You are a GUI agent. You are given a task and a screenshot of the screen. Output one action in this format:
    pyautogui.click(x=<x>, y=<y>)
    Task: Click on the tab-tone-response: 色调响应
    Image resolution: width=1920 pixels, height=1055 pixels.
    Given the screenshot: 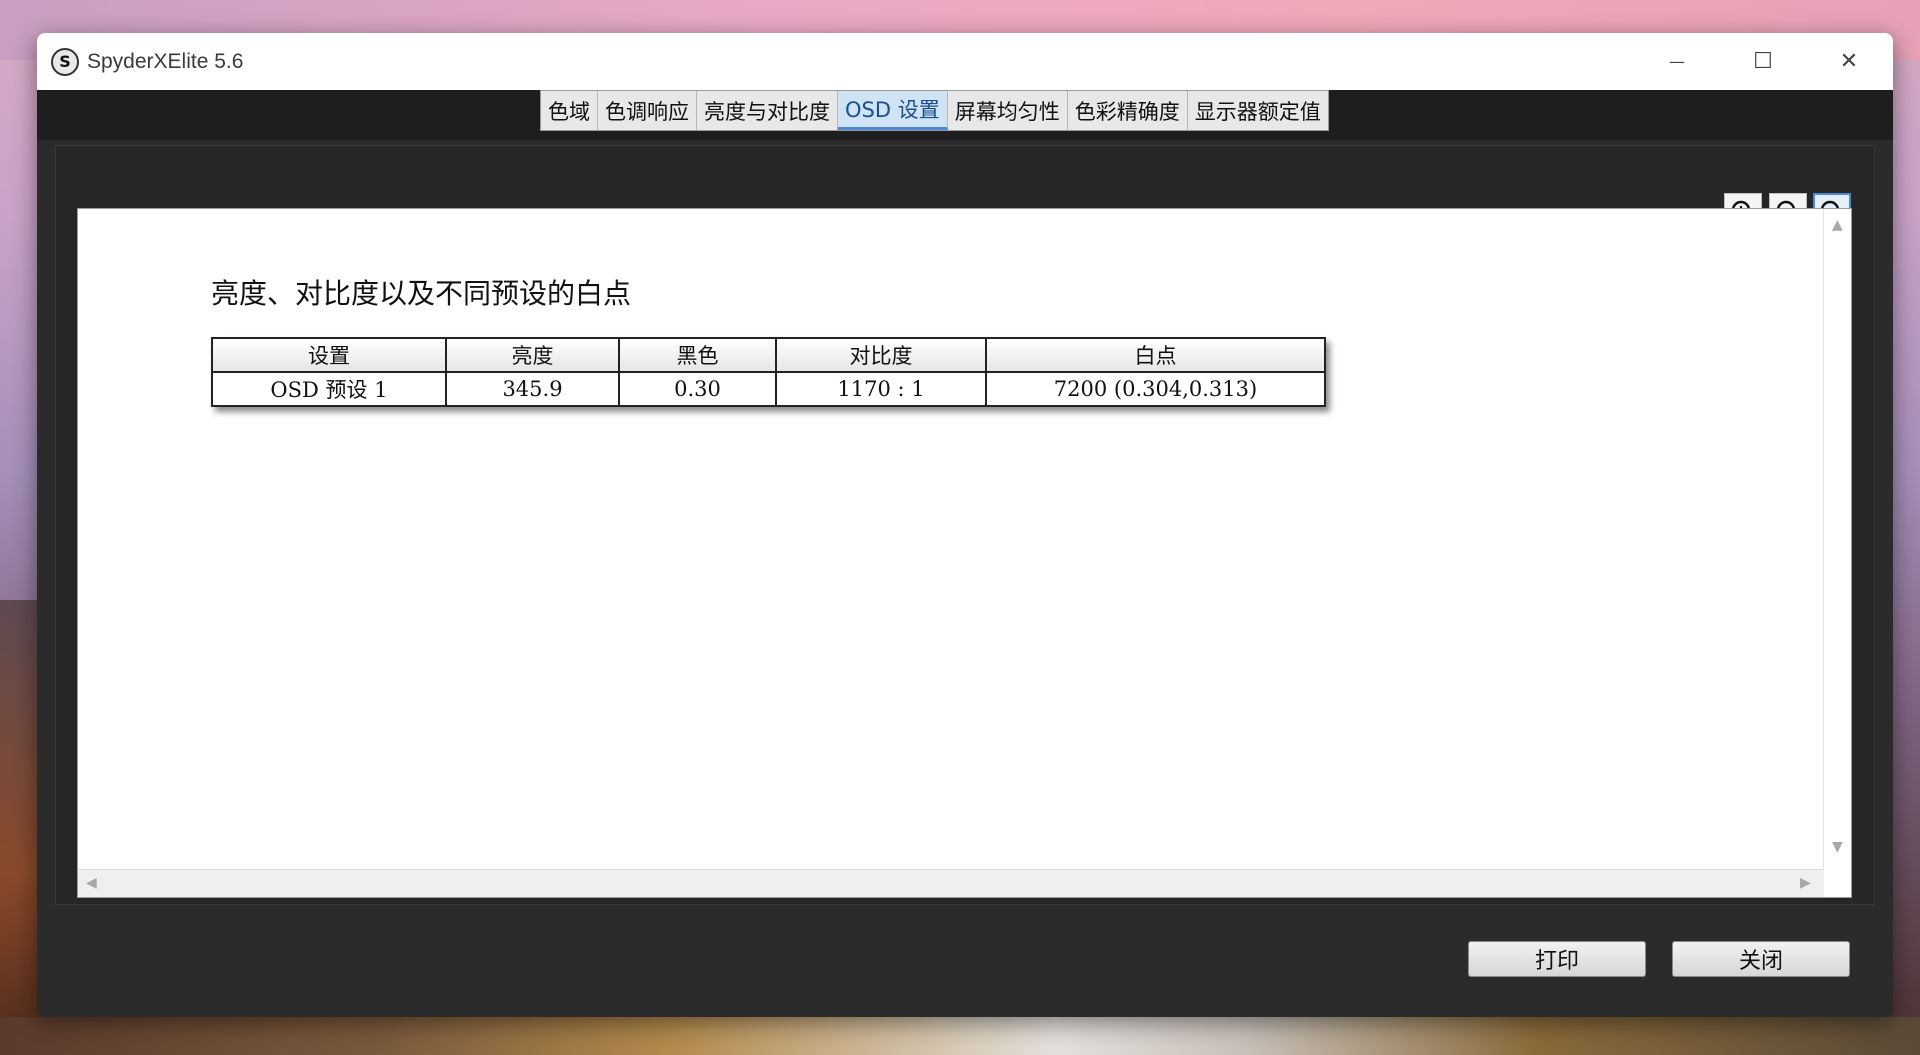 What is the action you would take?
    pyautogui.click(x=647, y=110)
    